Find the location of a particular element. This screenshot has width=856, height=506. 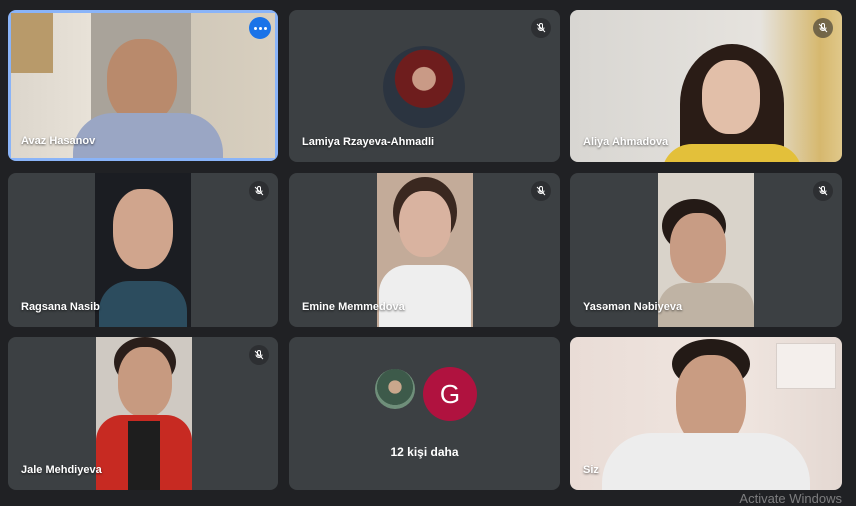

participant-tile-emine: Emine Memmedova is located at coordinates (424, 250).